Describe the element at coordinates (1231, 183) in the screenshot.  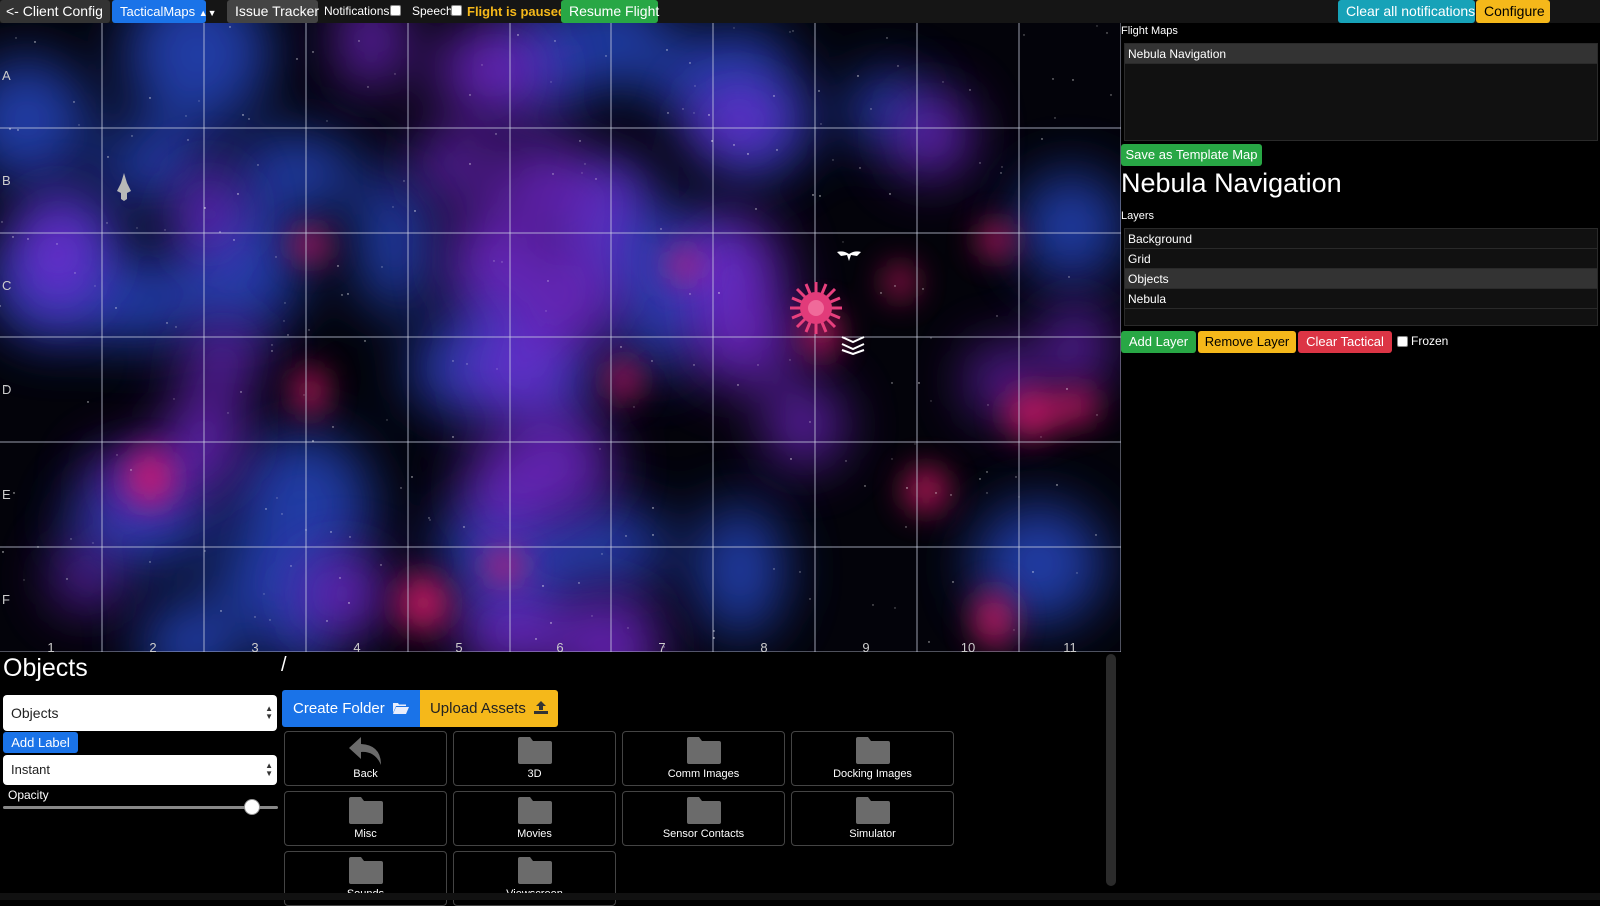
I see `map-title: Nebula Navigation` at that location.